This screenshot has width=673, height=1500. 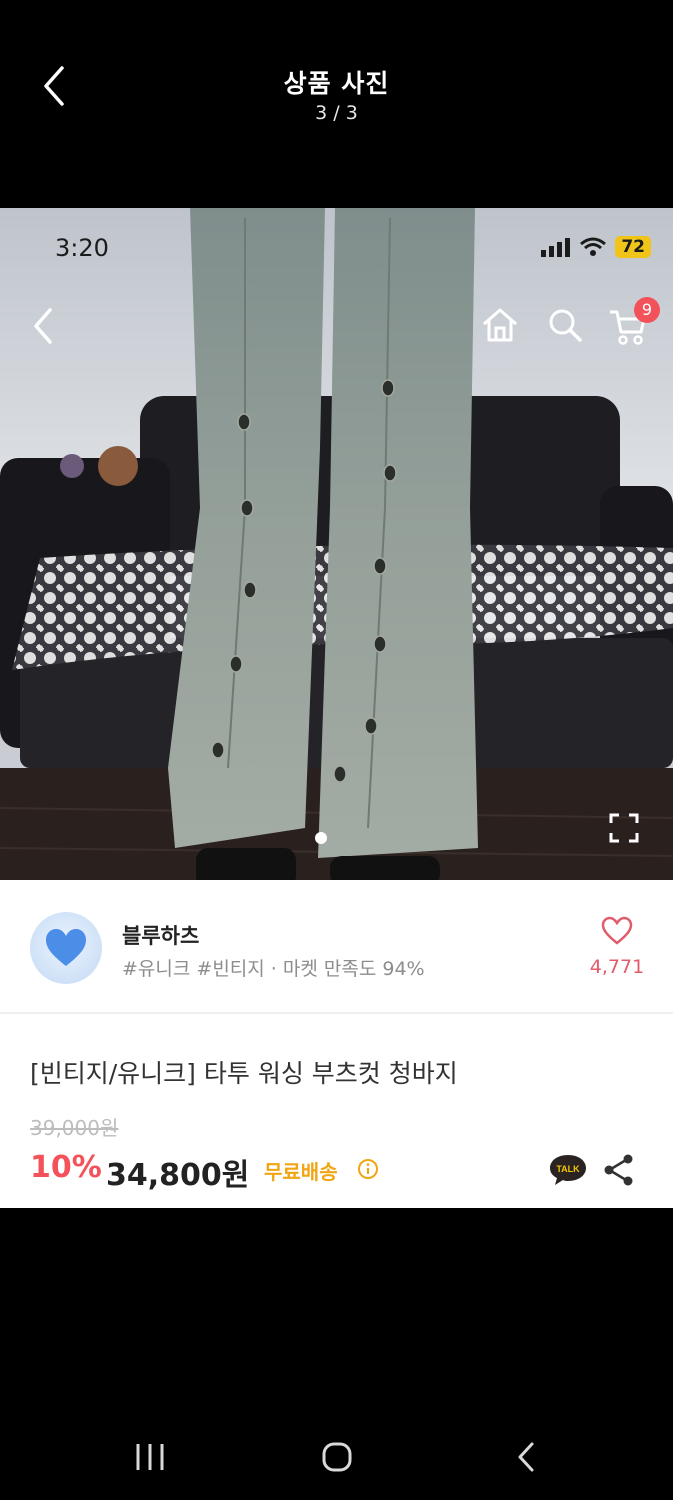 I want to click on talk-label: TALK, so click(x=568, y=1169).